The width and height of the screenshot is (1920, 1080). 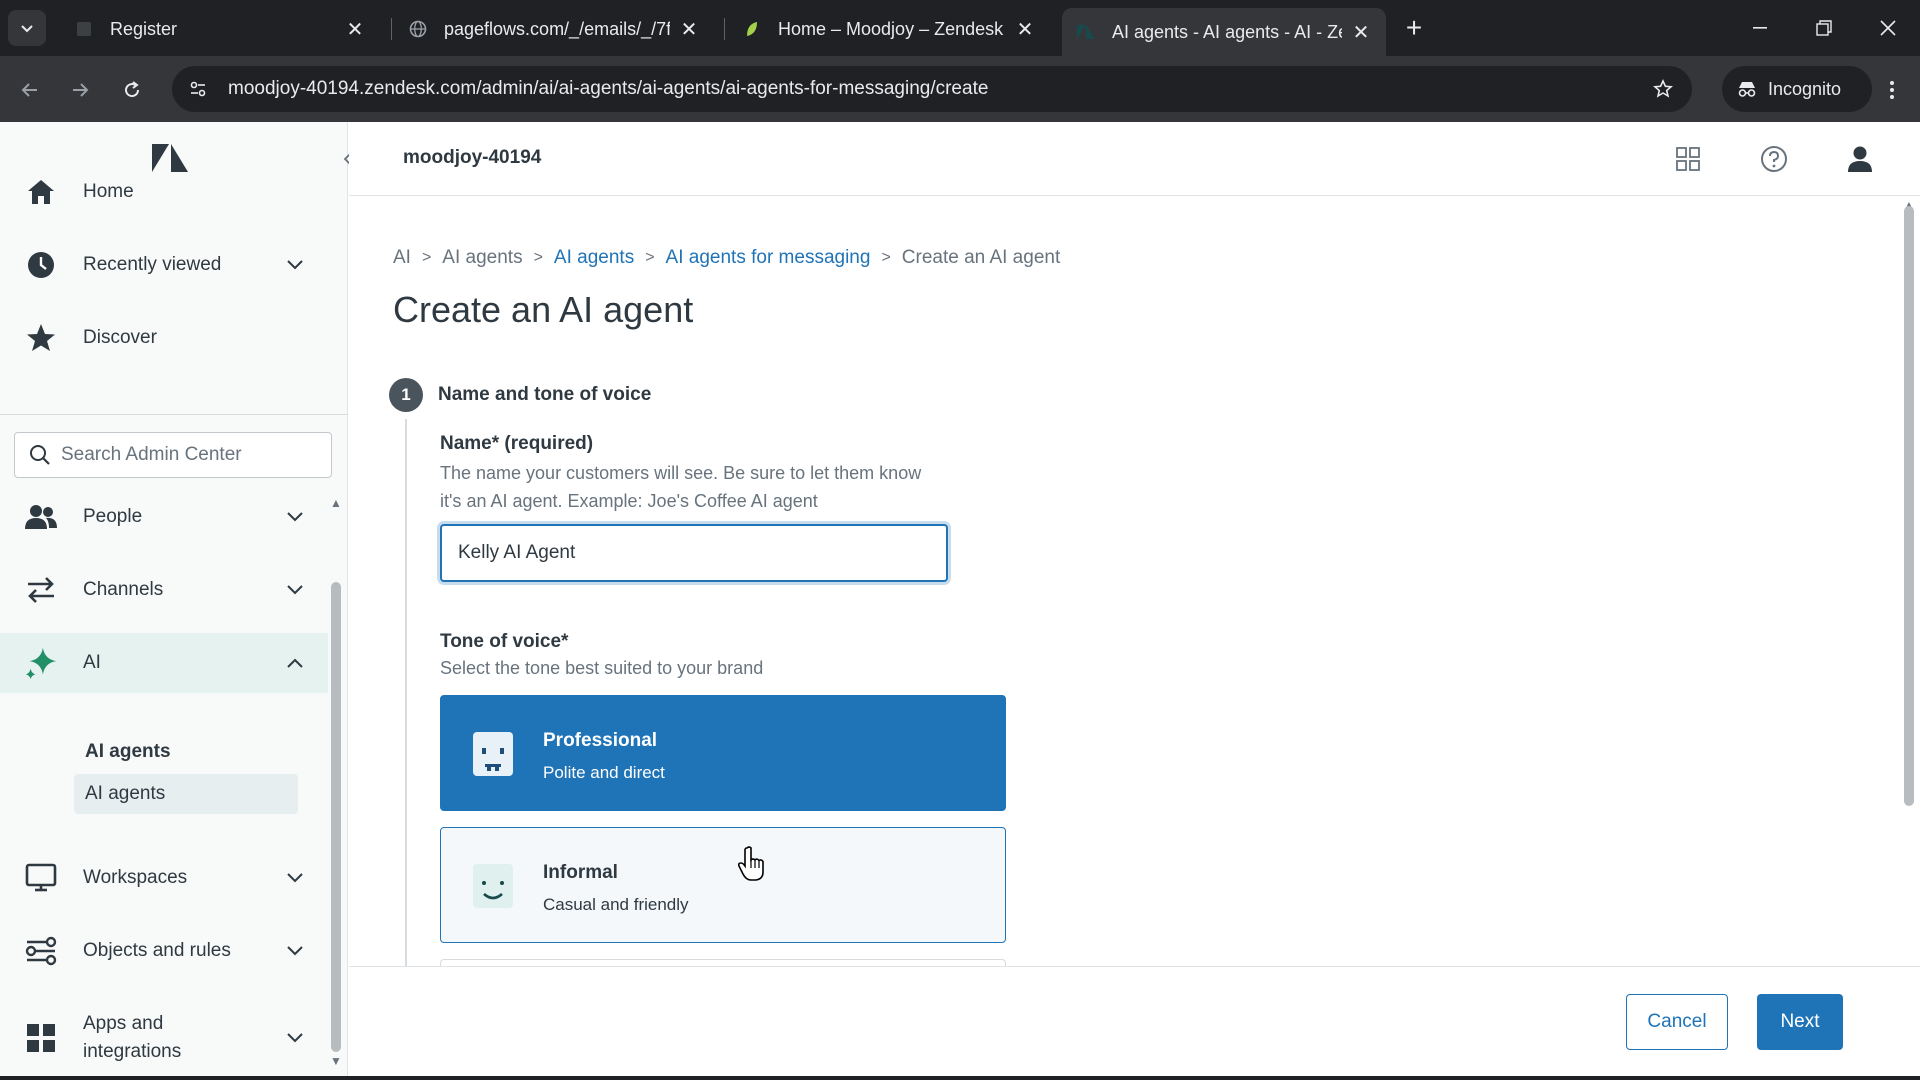 I want to click on close-window-icon, so click(x=1888, y=28).